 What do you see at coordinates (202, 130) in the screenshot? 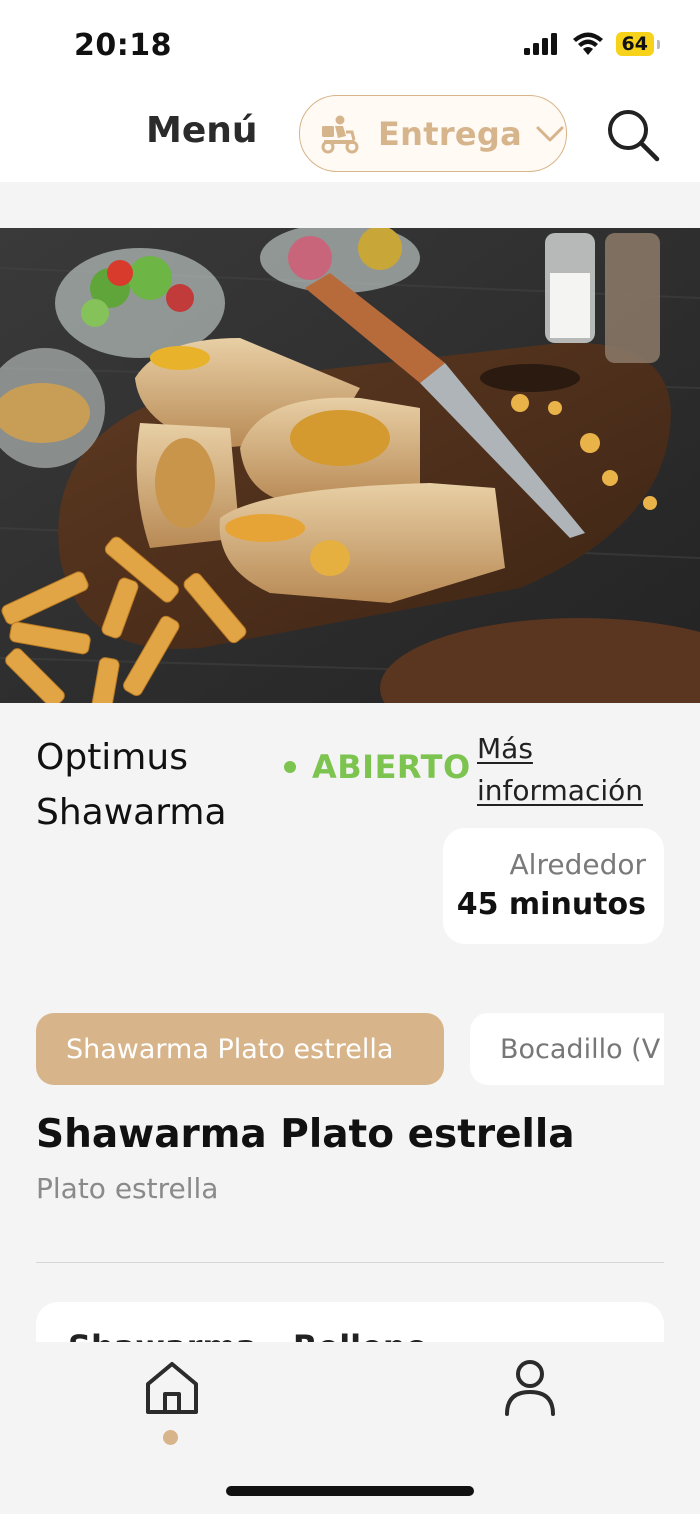
I see `page-title: Menú` at bounding box center [202, 130].